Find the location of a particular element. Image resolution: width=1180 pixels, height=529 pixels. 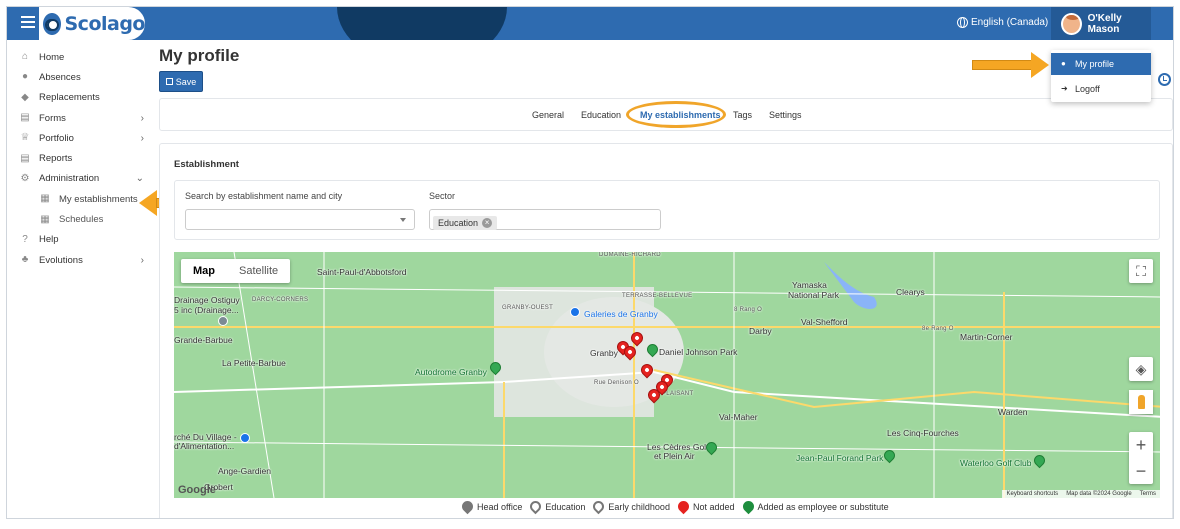

tab-general: General is located at coordinates (548, 115).